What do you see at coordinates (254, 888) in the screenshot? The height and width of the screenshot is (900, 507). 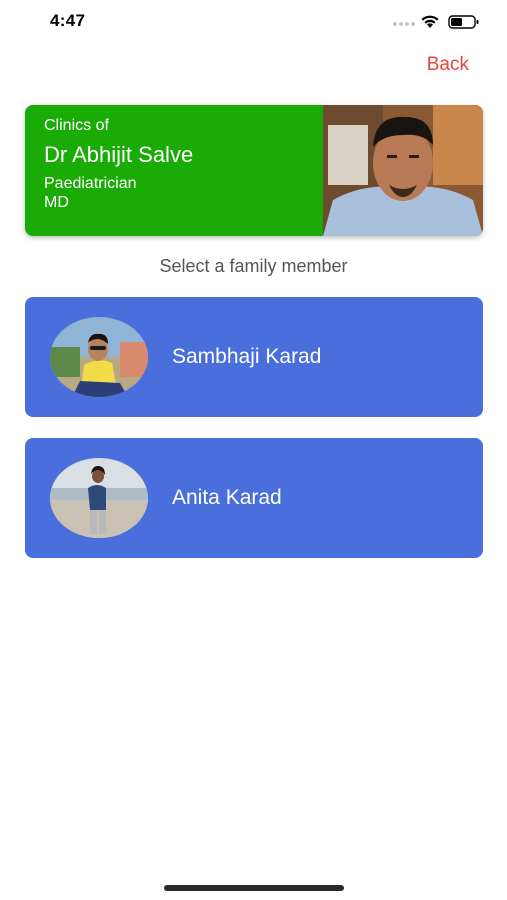 I see `home-indicator` at bounding box center [254, 888].